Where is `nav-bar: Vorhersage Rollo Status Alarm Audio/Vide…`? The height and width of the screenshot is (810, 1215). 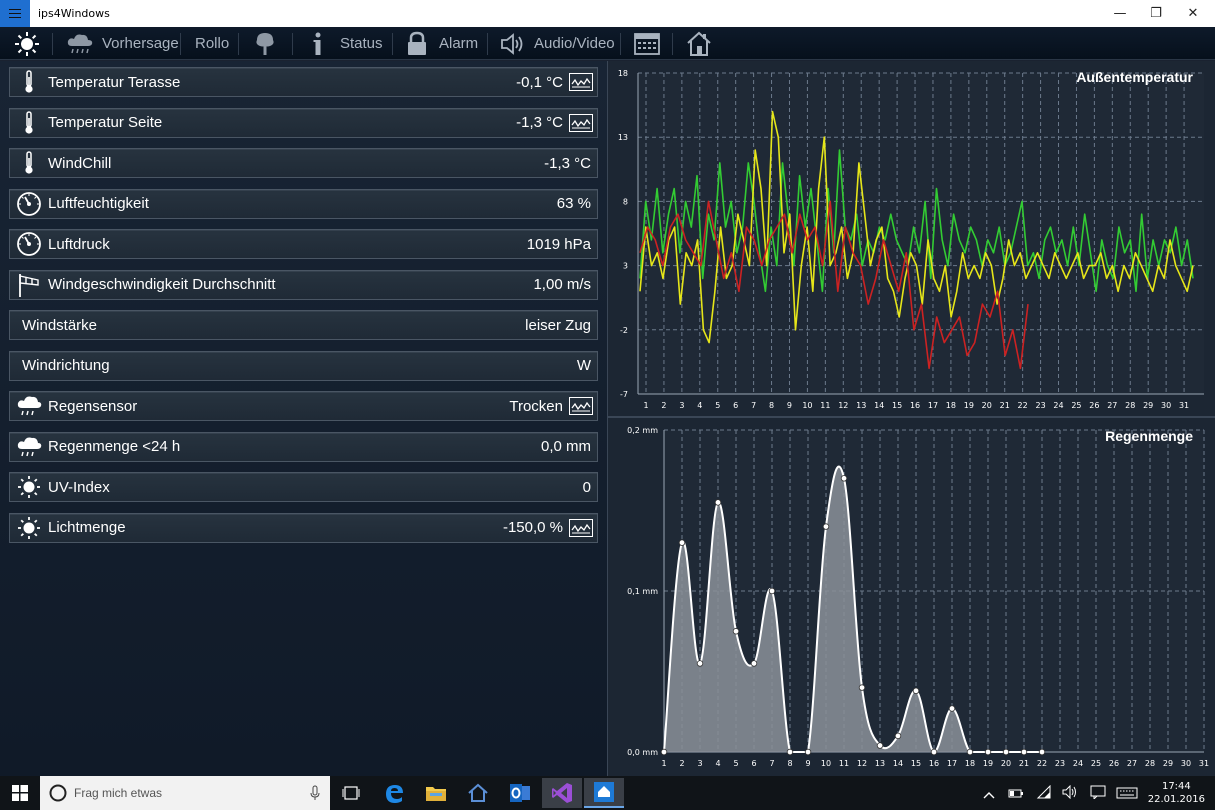 nav-bar: Vorhersage Rollo Status Alarm Audio/Vide… is located at coordinates (607, 43).